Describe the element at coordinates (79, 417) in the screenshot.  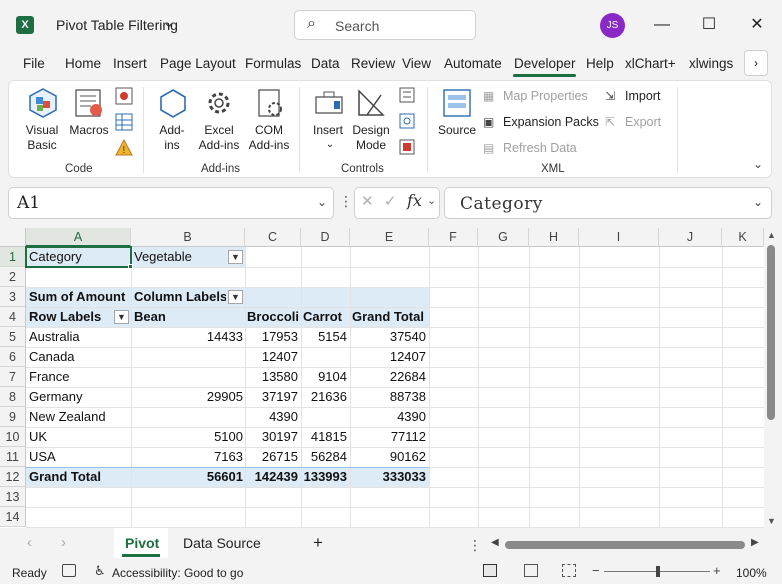
I see `pivot-row-label: New Zealand` at that location.